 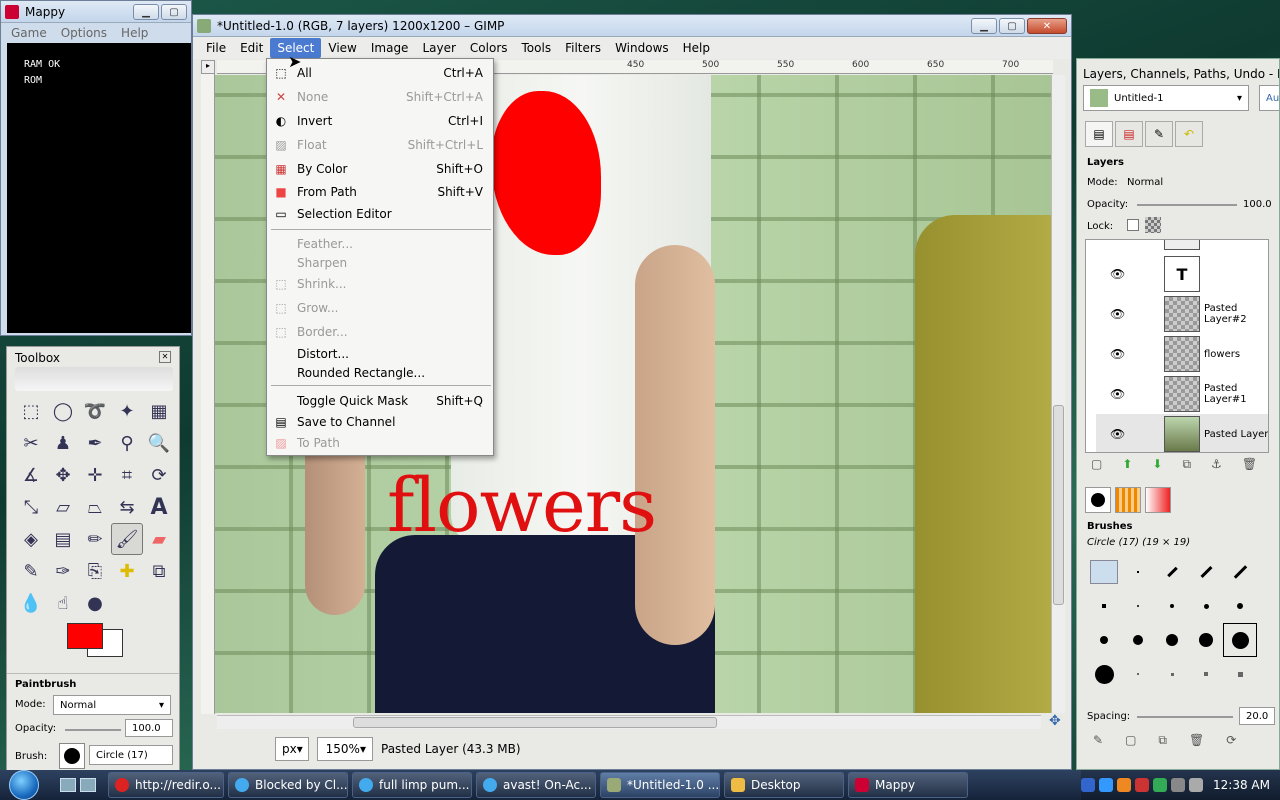 What do you see at coordinates (31, 603) in the screenshot?
I see `blur-icon: 💧` at bounding box center [31, 603].